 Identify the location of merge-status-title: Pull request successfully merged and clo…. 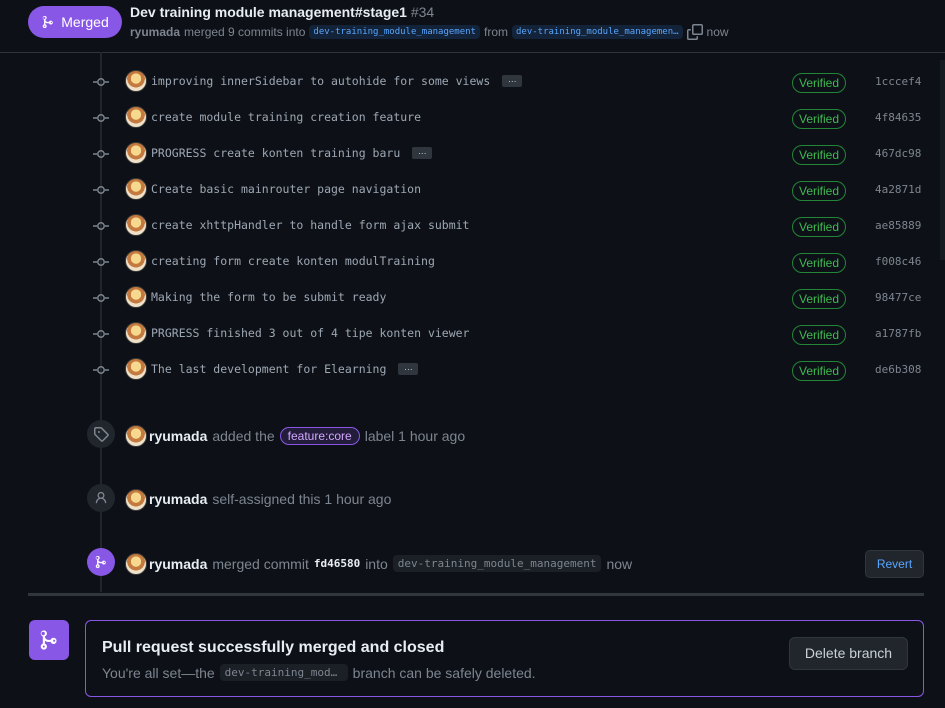
(273, 647).